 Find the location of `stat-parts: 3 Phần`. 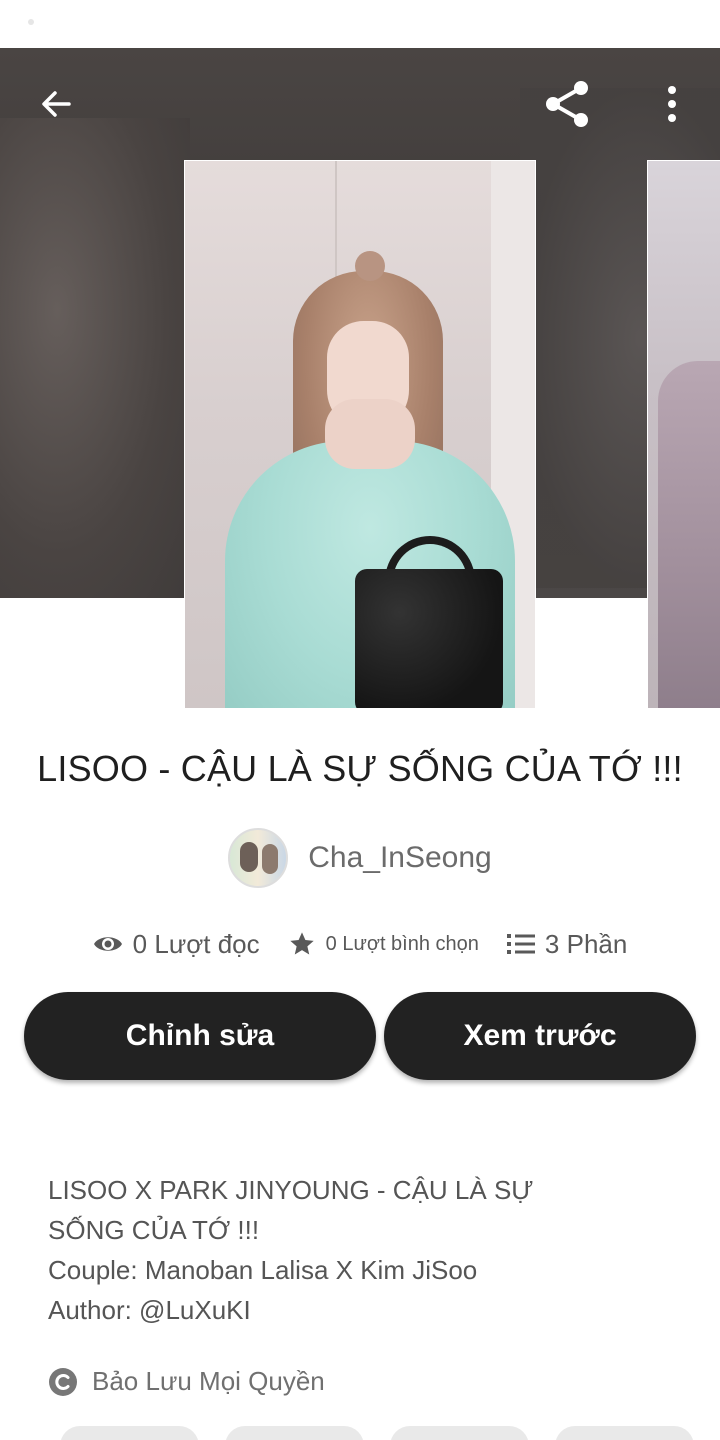

stat-parts: 3 Phần is located at coordinates (567, 944).